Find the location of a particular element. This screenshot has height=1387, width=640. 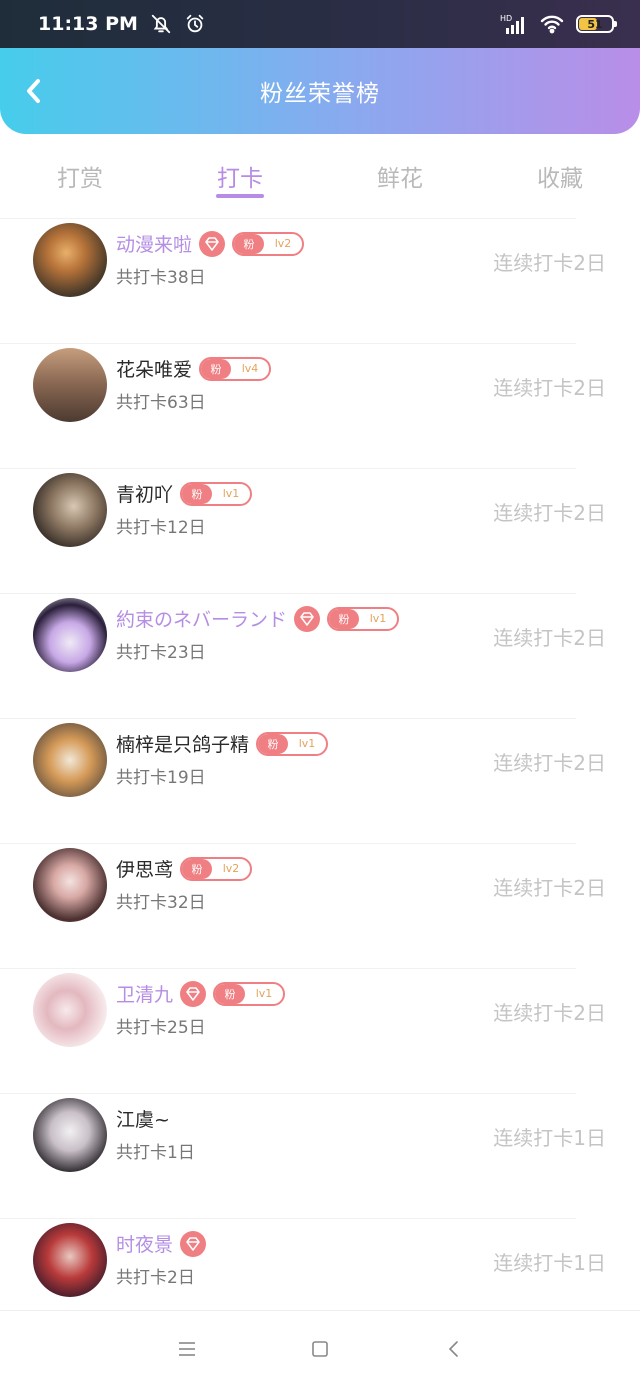

user-name: 楠梓是只鸽子精 is located at coordinates (182, 743).